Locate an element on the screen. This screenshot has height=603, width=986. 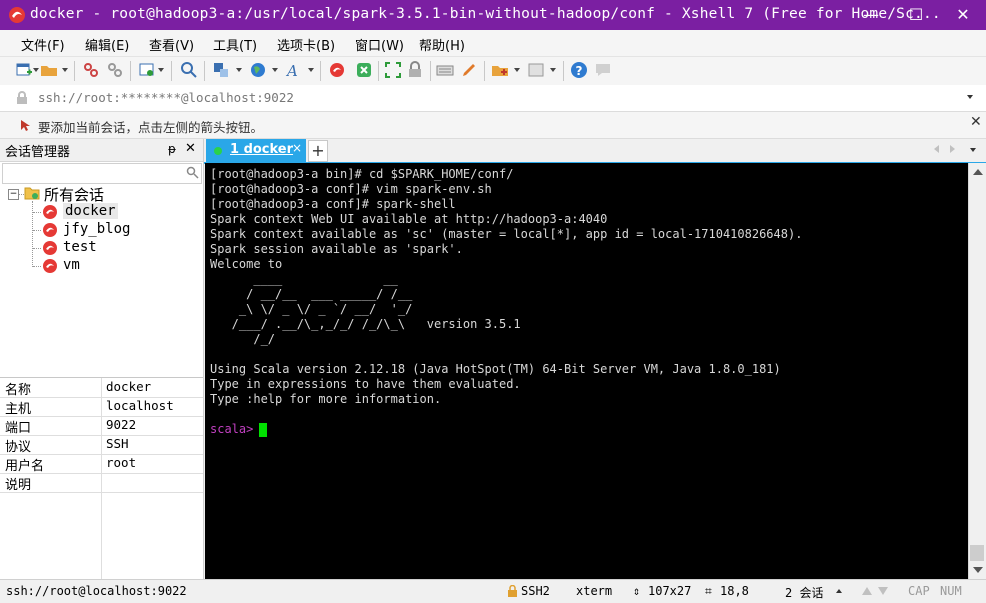
scroll-tabs-left-icon is located at coordinates (936, 149).